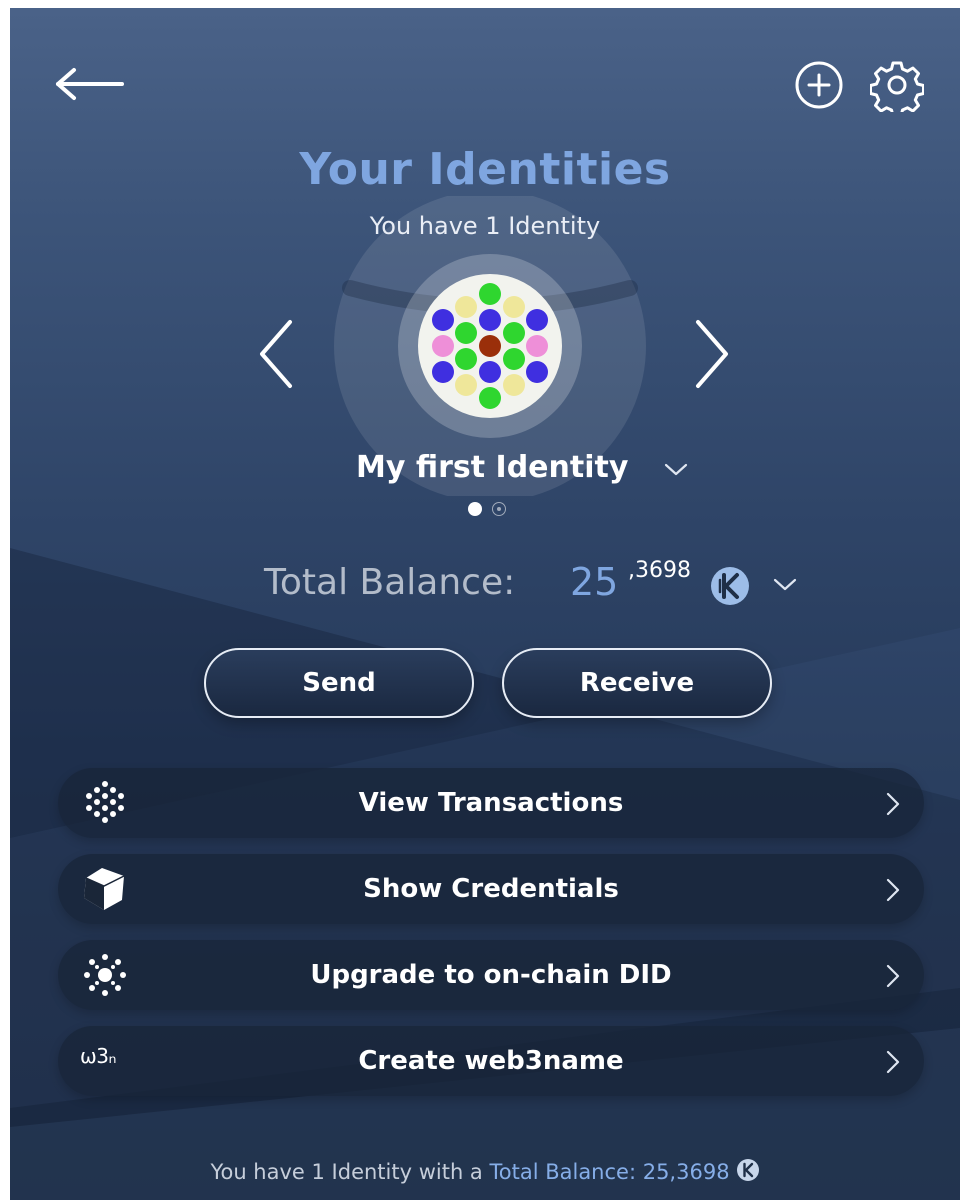 Image resolution: width=960 pixels, height=1200 pixels. What do you see at coordinates (491, 510) in the screenshot?
I see `identity-pagination` at bounding box center [491, 510].